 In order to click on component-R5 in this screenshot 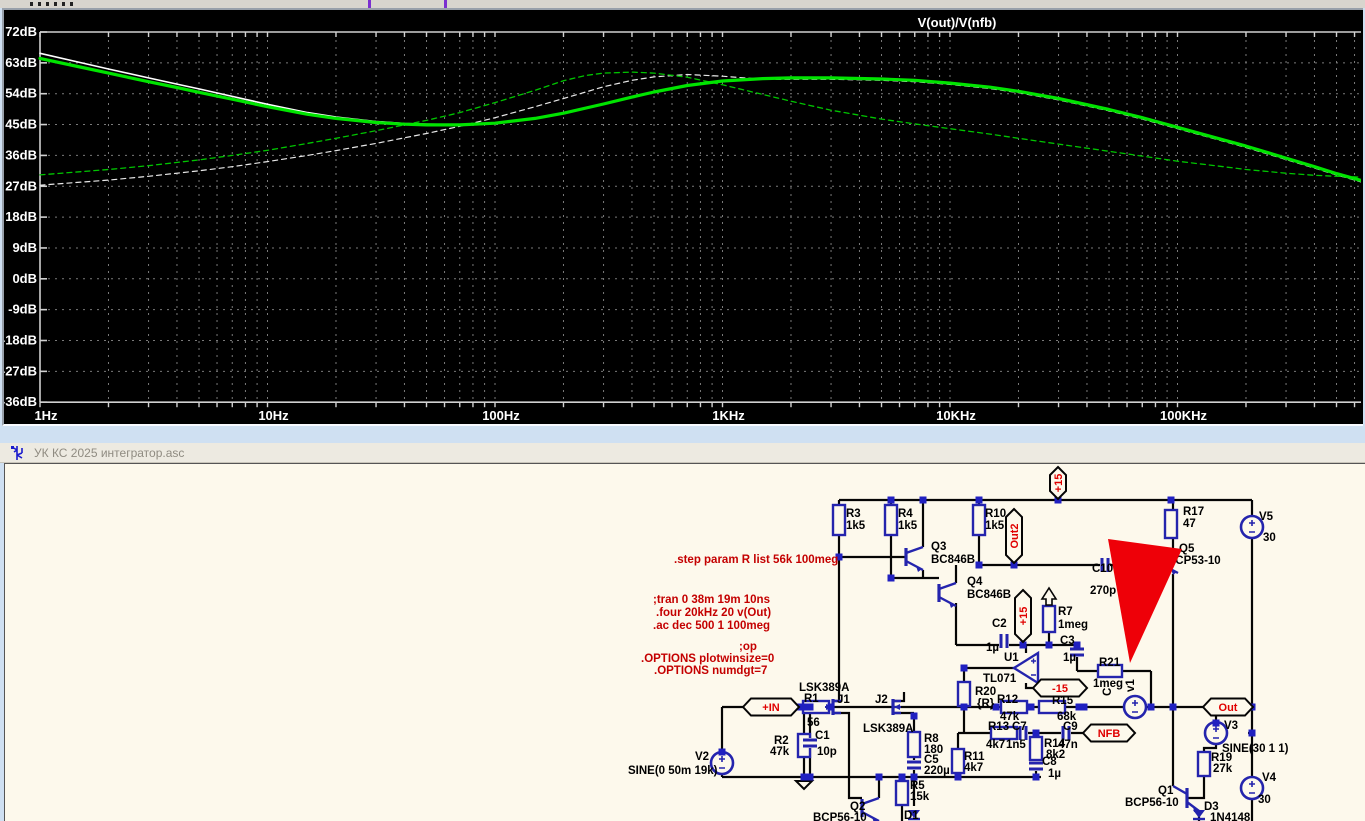, I will do `click(902, 793)`.